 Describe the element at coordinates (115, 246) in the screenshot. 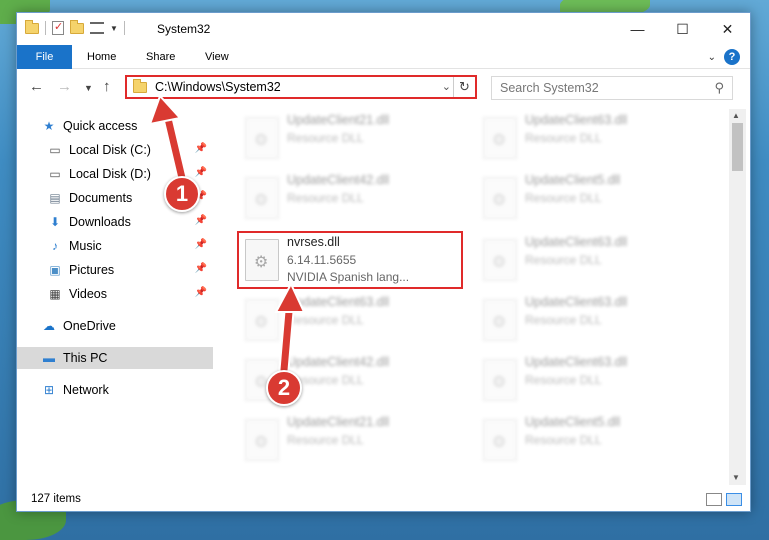

I see `sidebar-item-music: ♪ Music 📌` at that location.